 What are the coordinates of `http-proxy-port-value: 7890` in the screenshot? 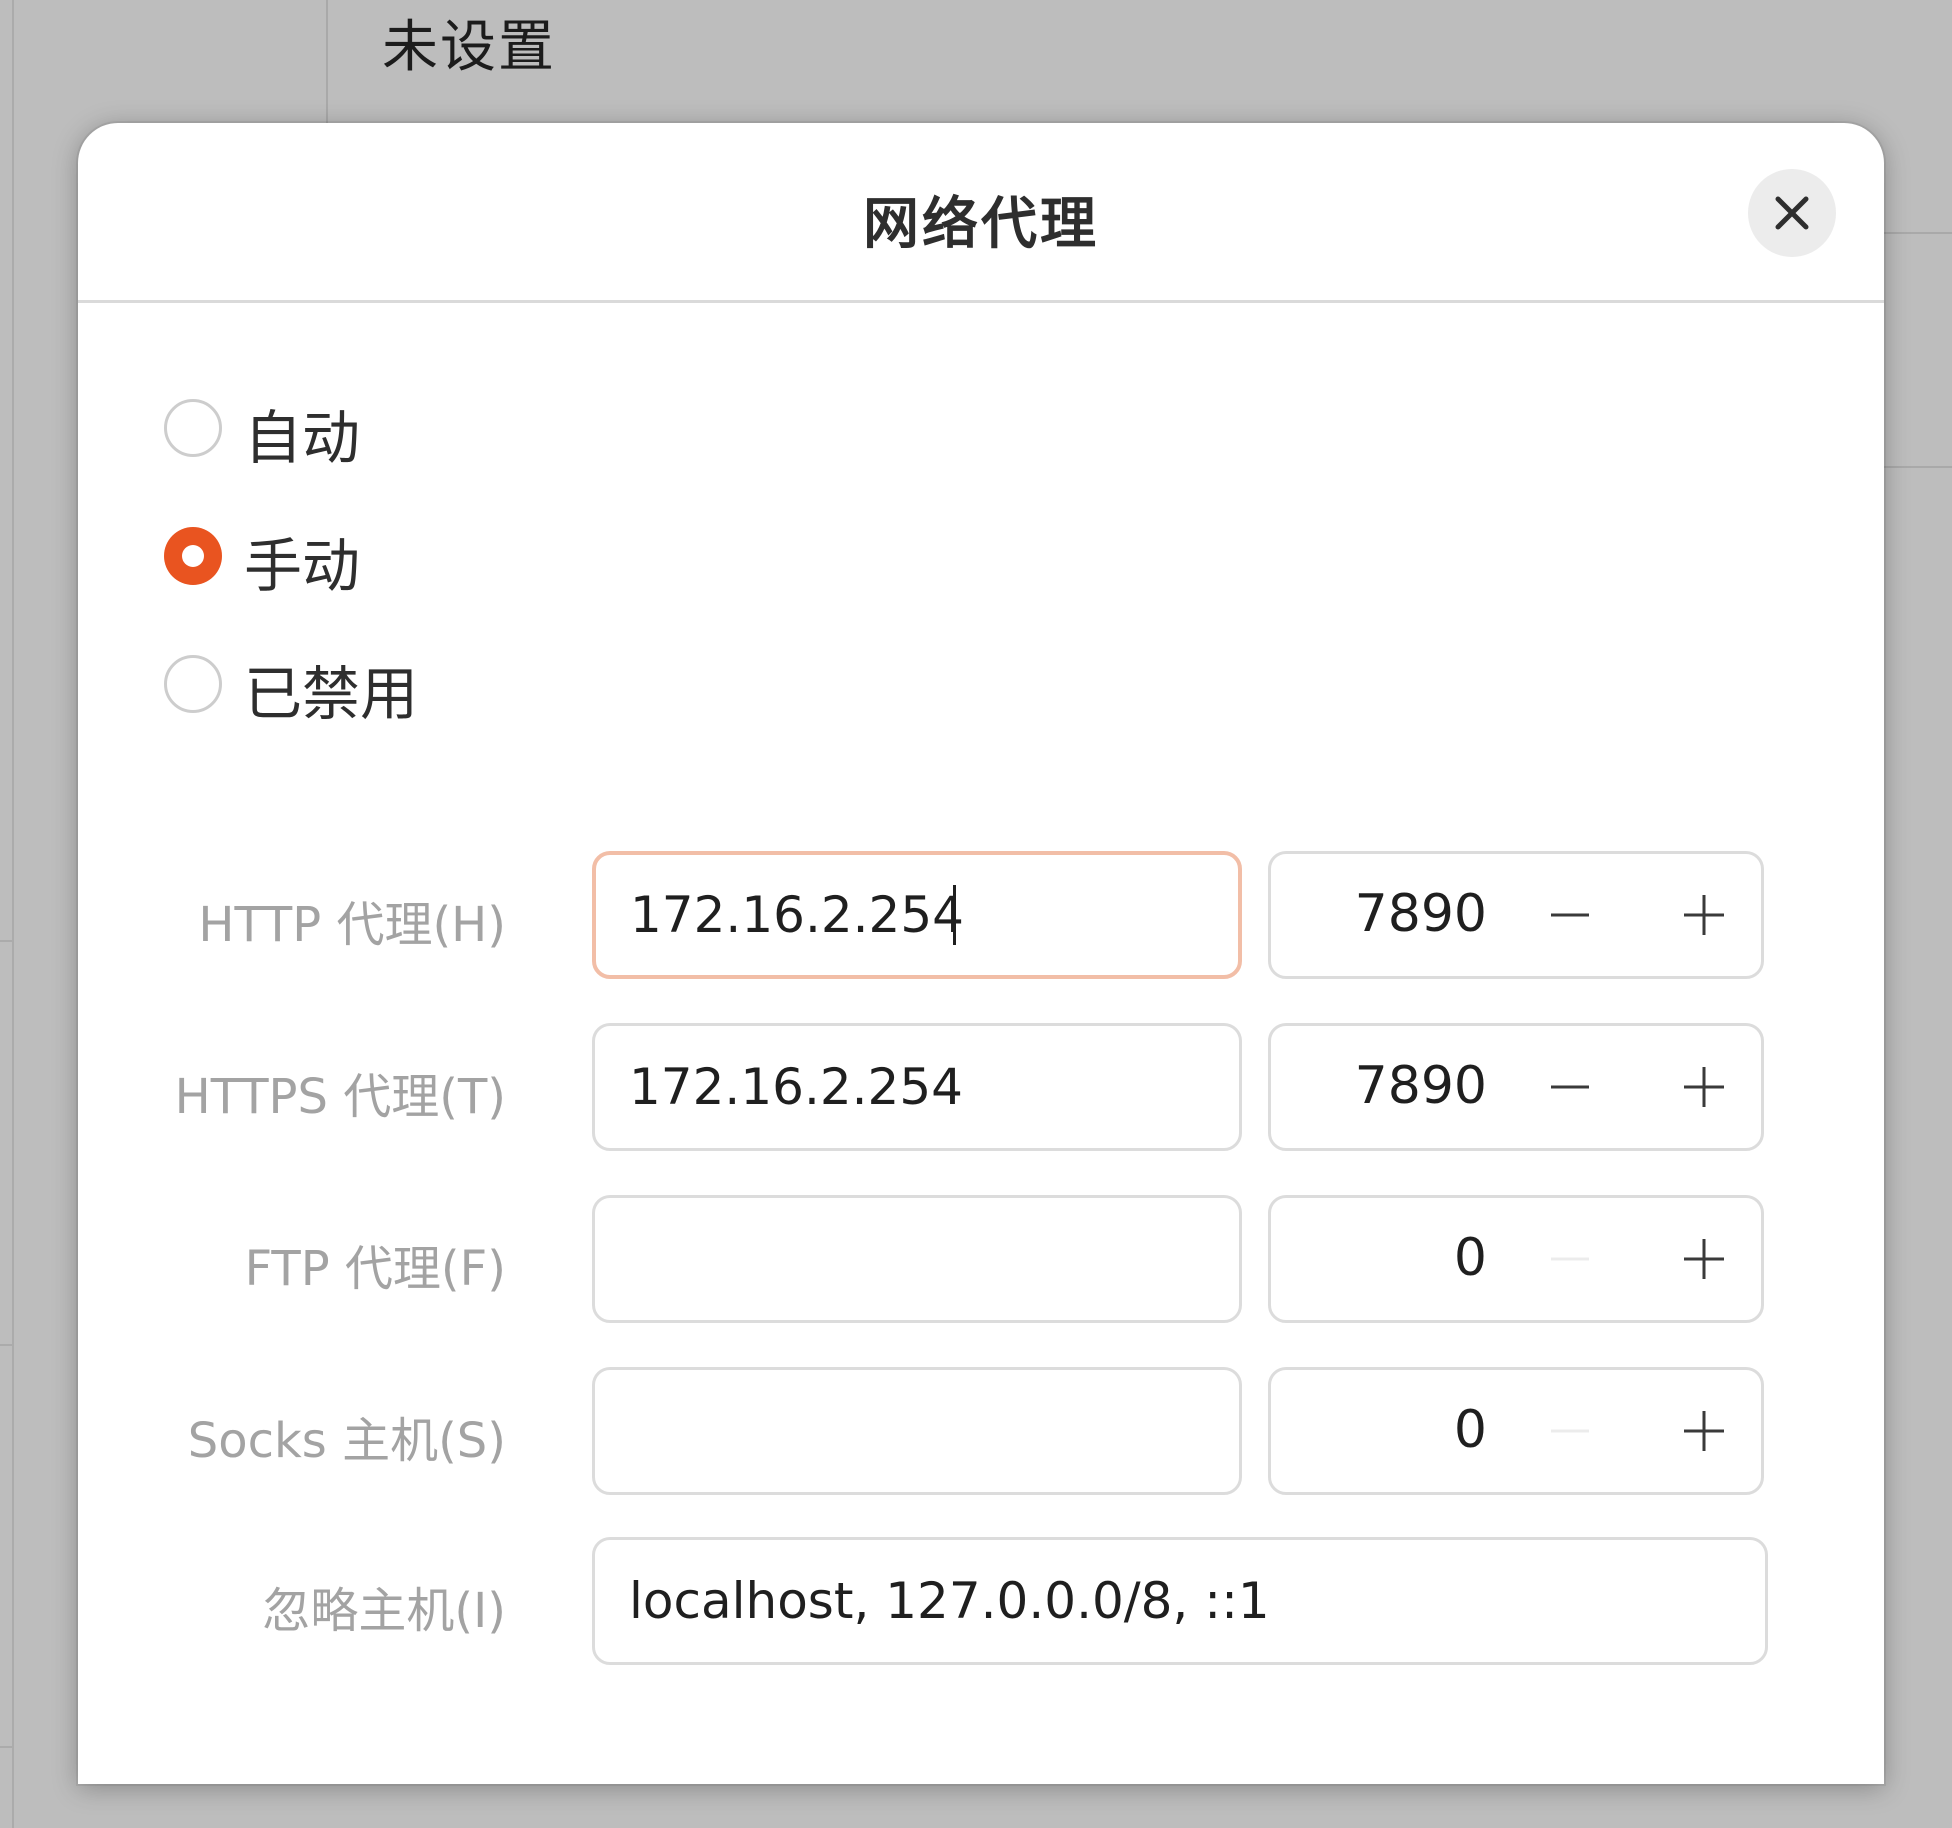 It's located at (1379, 914).